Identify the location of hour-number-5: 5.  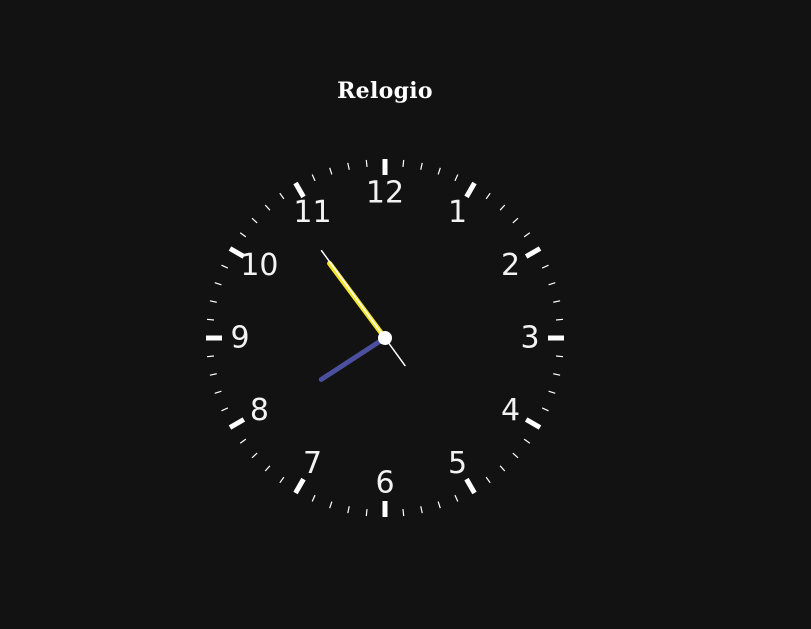
(457, 463).